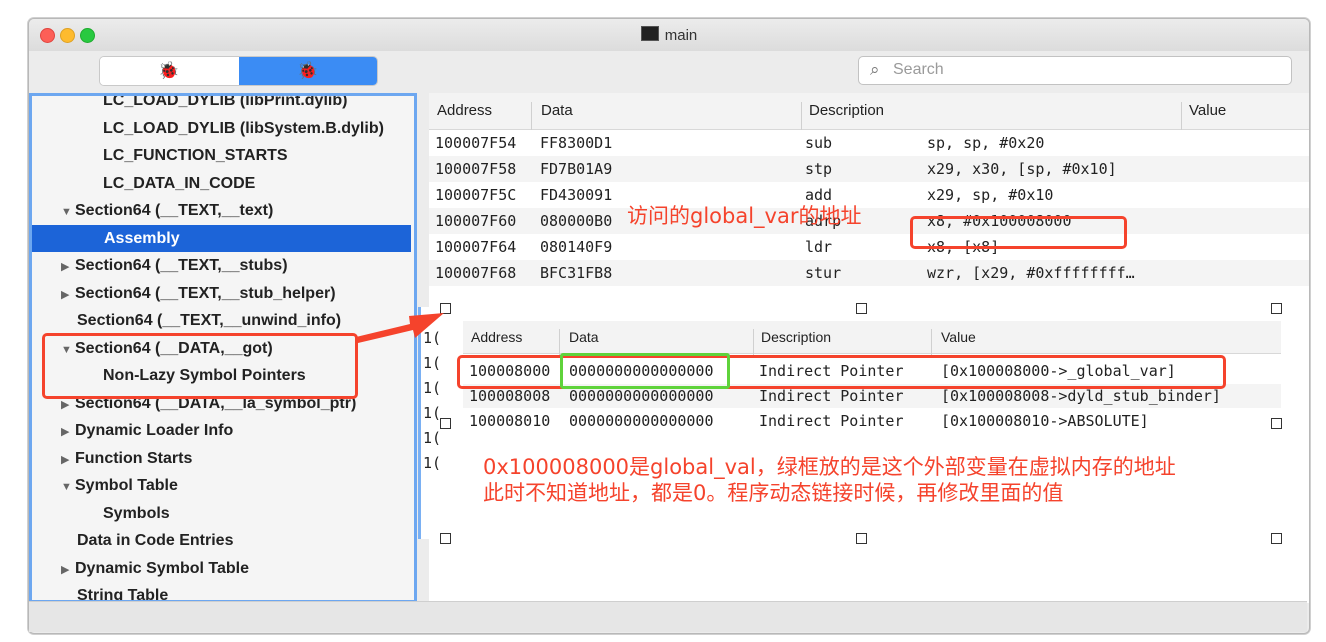  I want to click on status-bar, so click(668, 616).